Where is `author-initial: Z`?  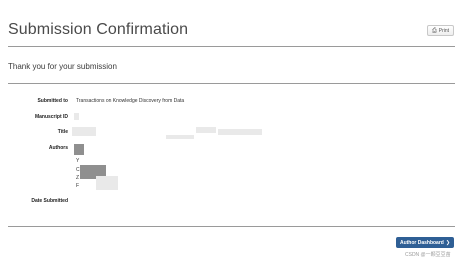 author-initial: Z is located at coordinates (78, 178).